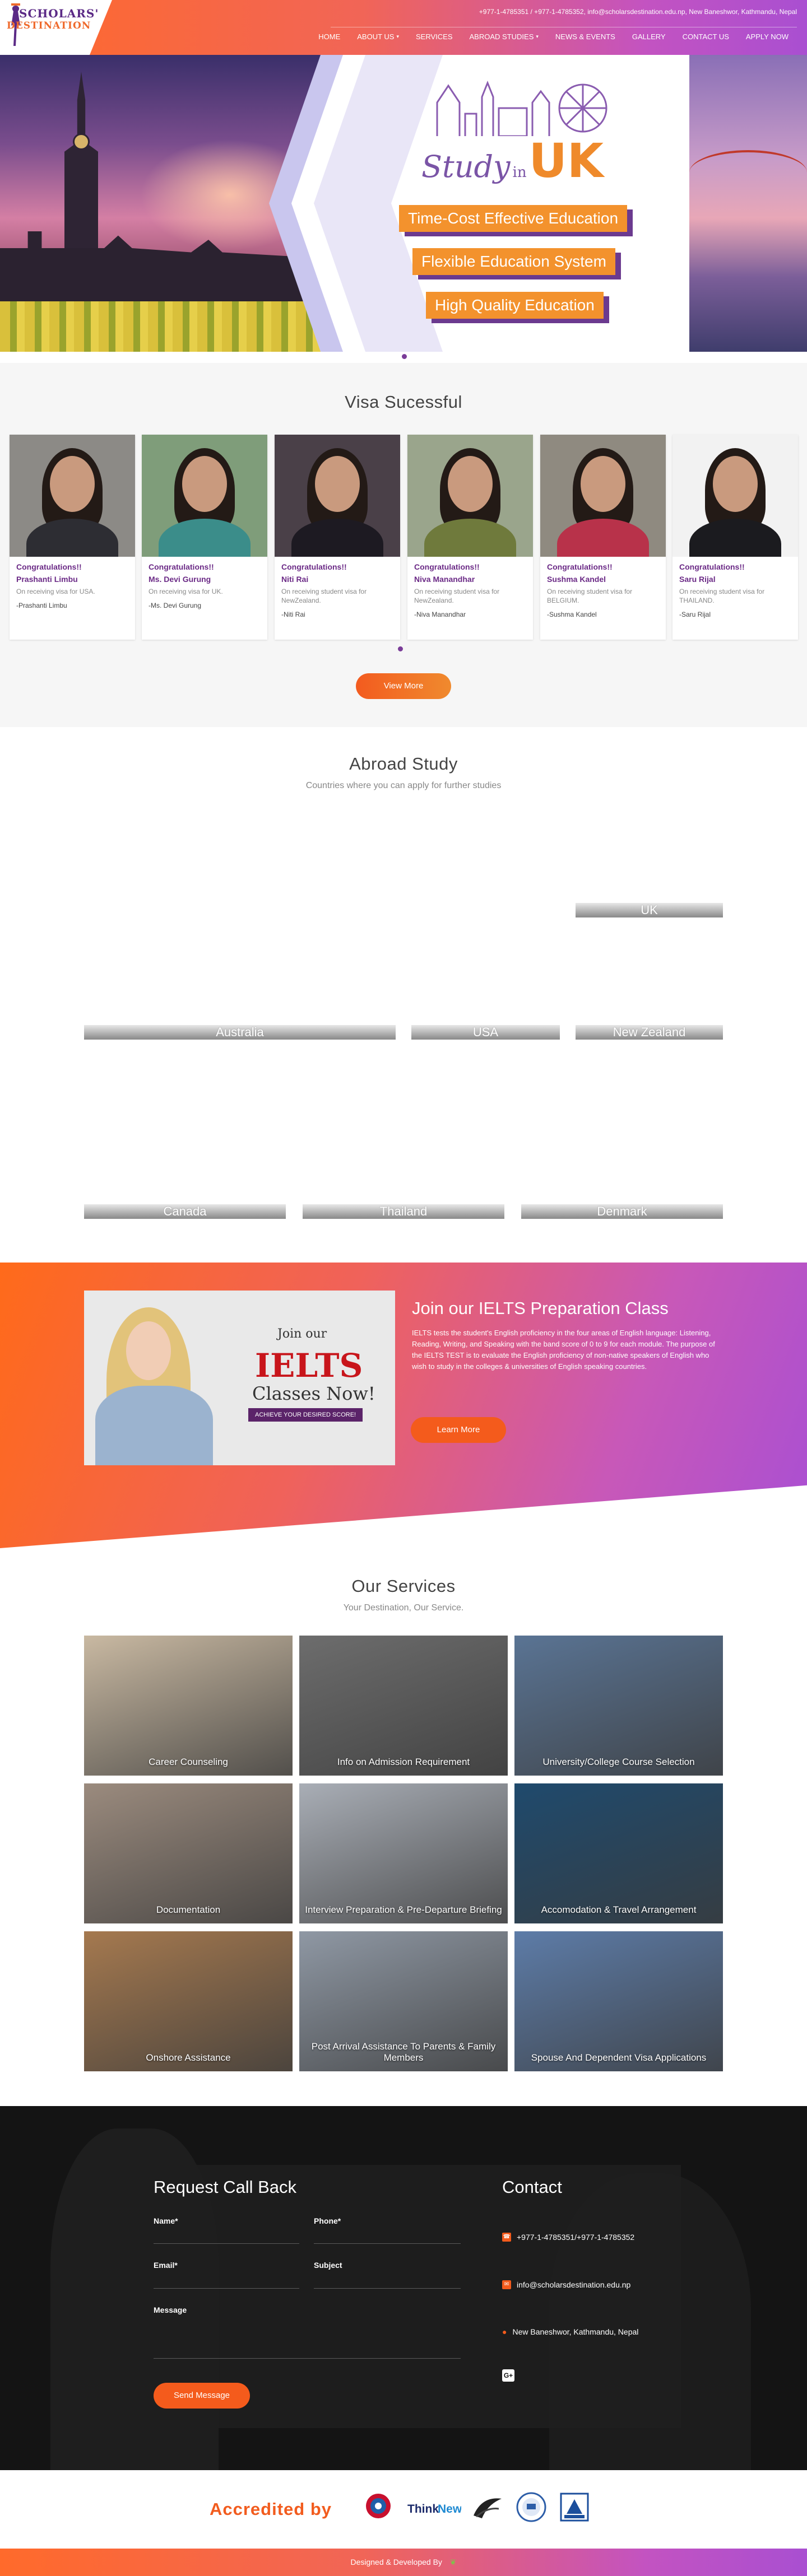  I want to click on developer-leaf-icon: ❦, so click(453, 2562).